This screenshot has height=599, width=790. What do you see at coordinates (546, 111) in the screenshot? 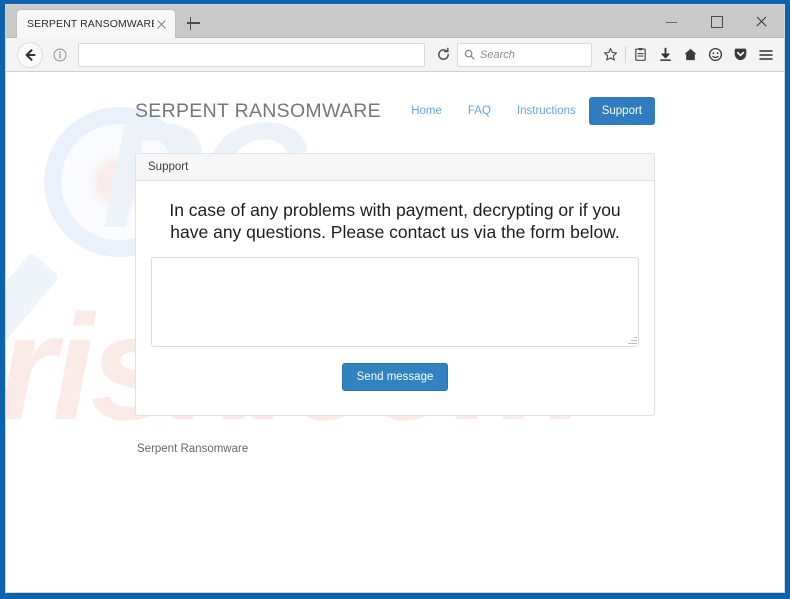
I see `nav-item-instructions: Instructions` at bounding box center [546, 111].